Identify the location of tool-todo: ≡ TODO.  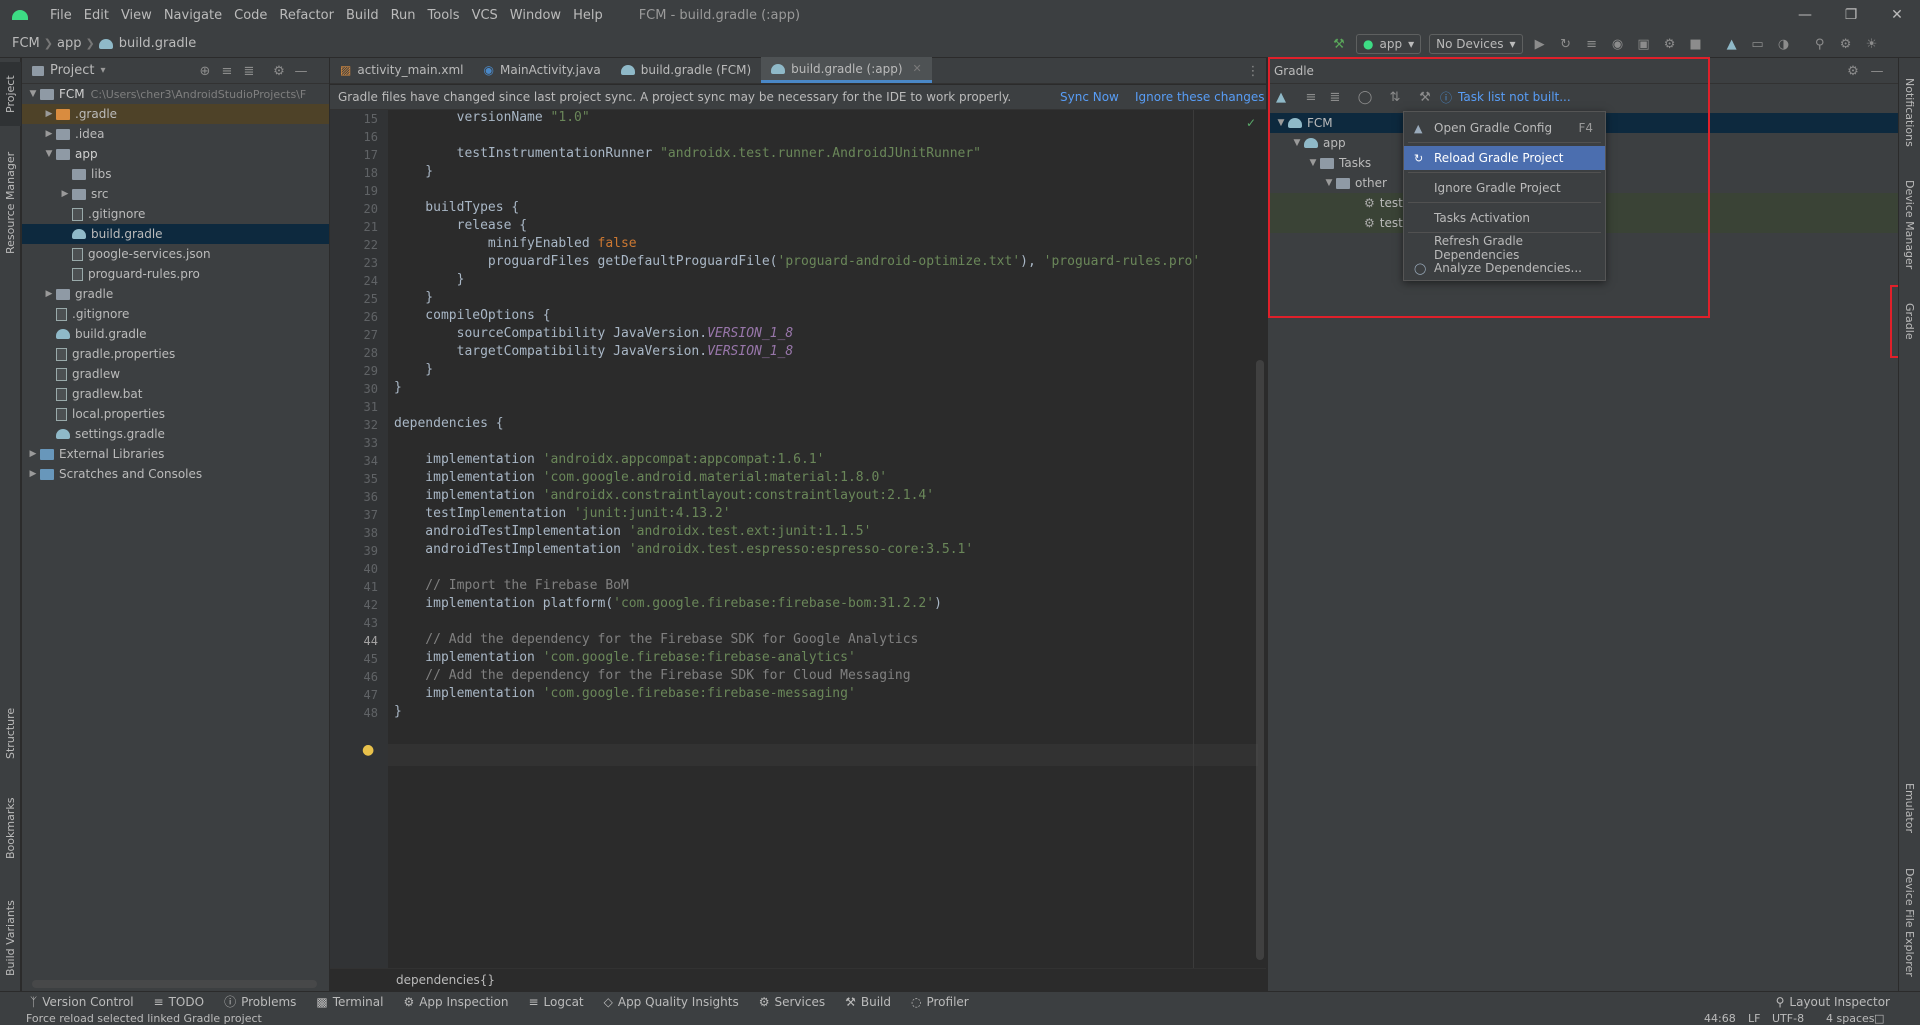
(179, 1002).